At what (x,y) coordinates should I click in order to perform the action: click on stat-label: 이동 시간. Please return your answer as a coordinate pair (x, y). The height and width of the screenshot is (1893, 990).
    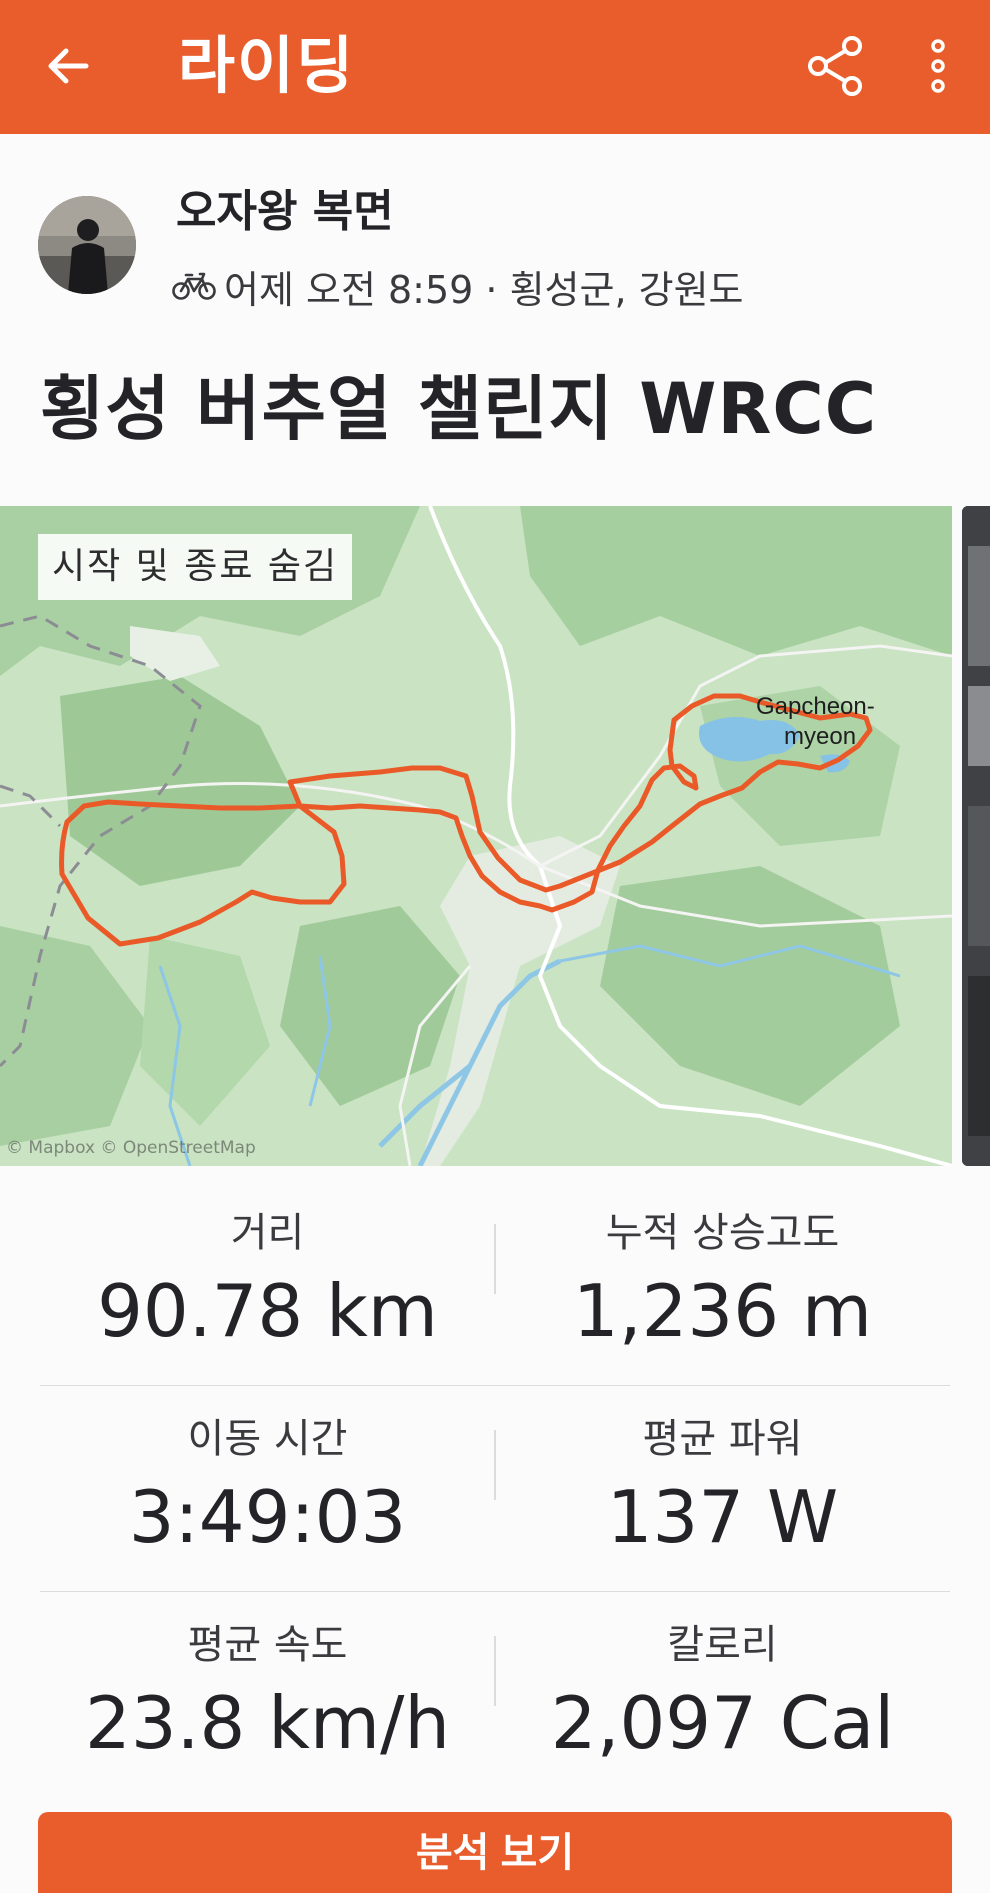
    Looking at the image, I should click on (267, 1439).